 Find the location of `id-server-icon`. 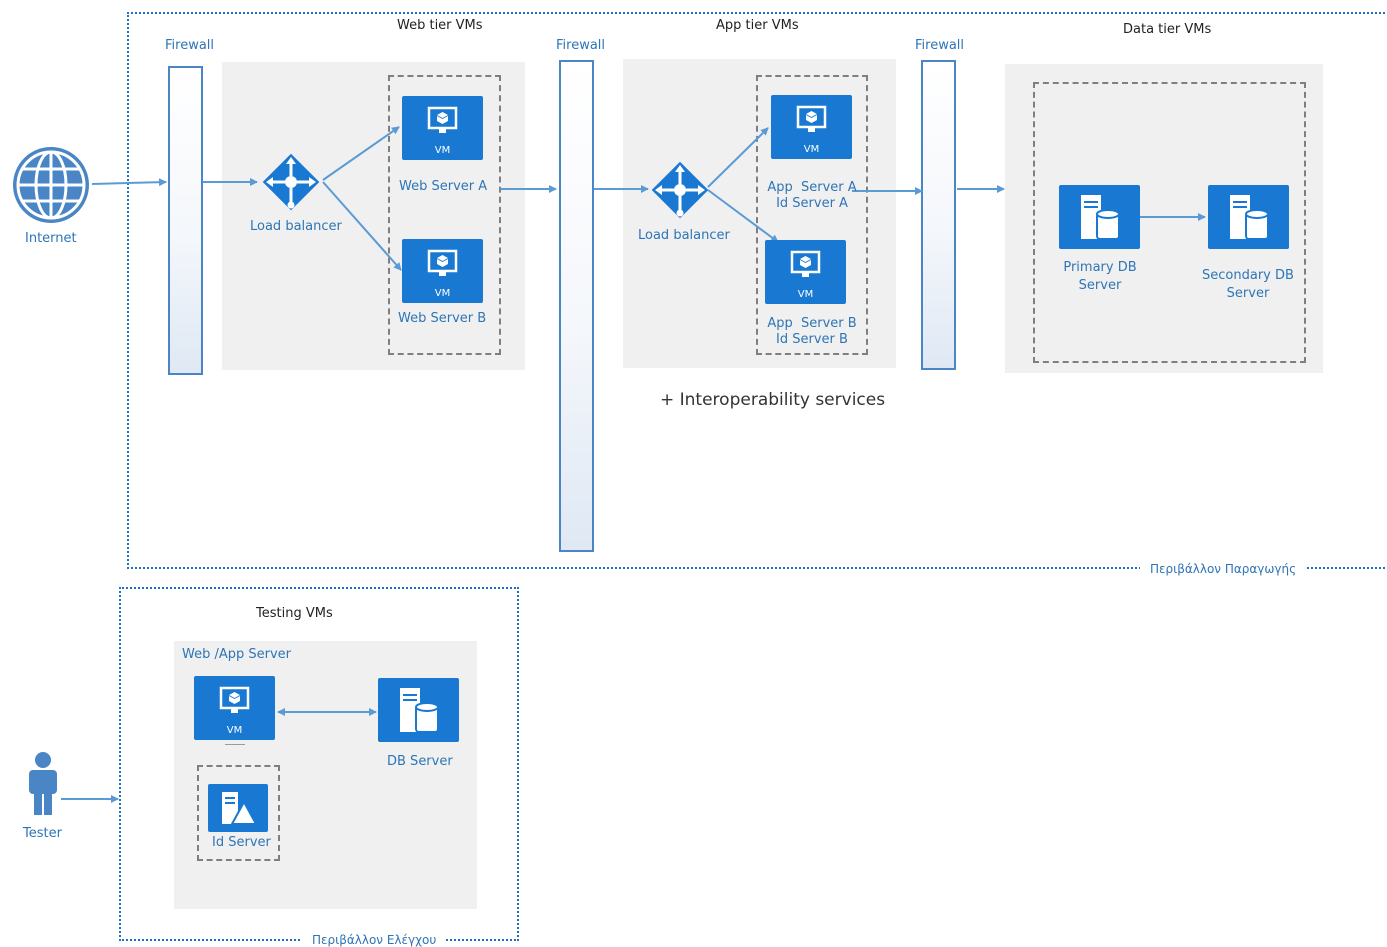

id-server-icon is located at coordinates (240, 808).